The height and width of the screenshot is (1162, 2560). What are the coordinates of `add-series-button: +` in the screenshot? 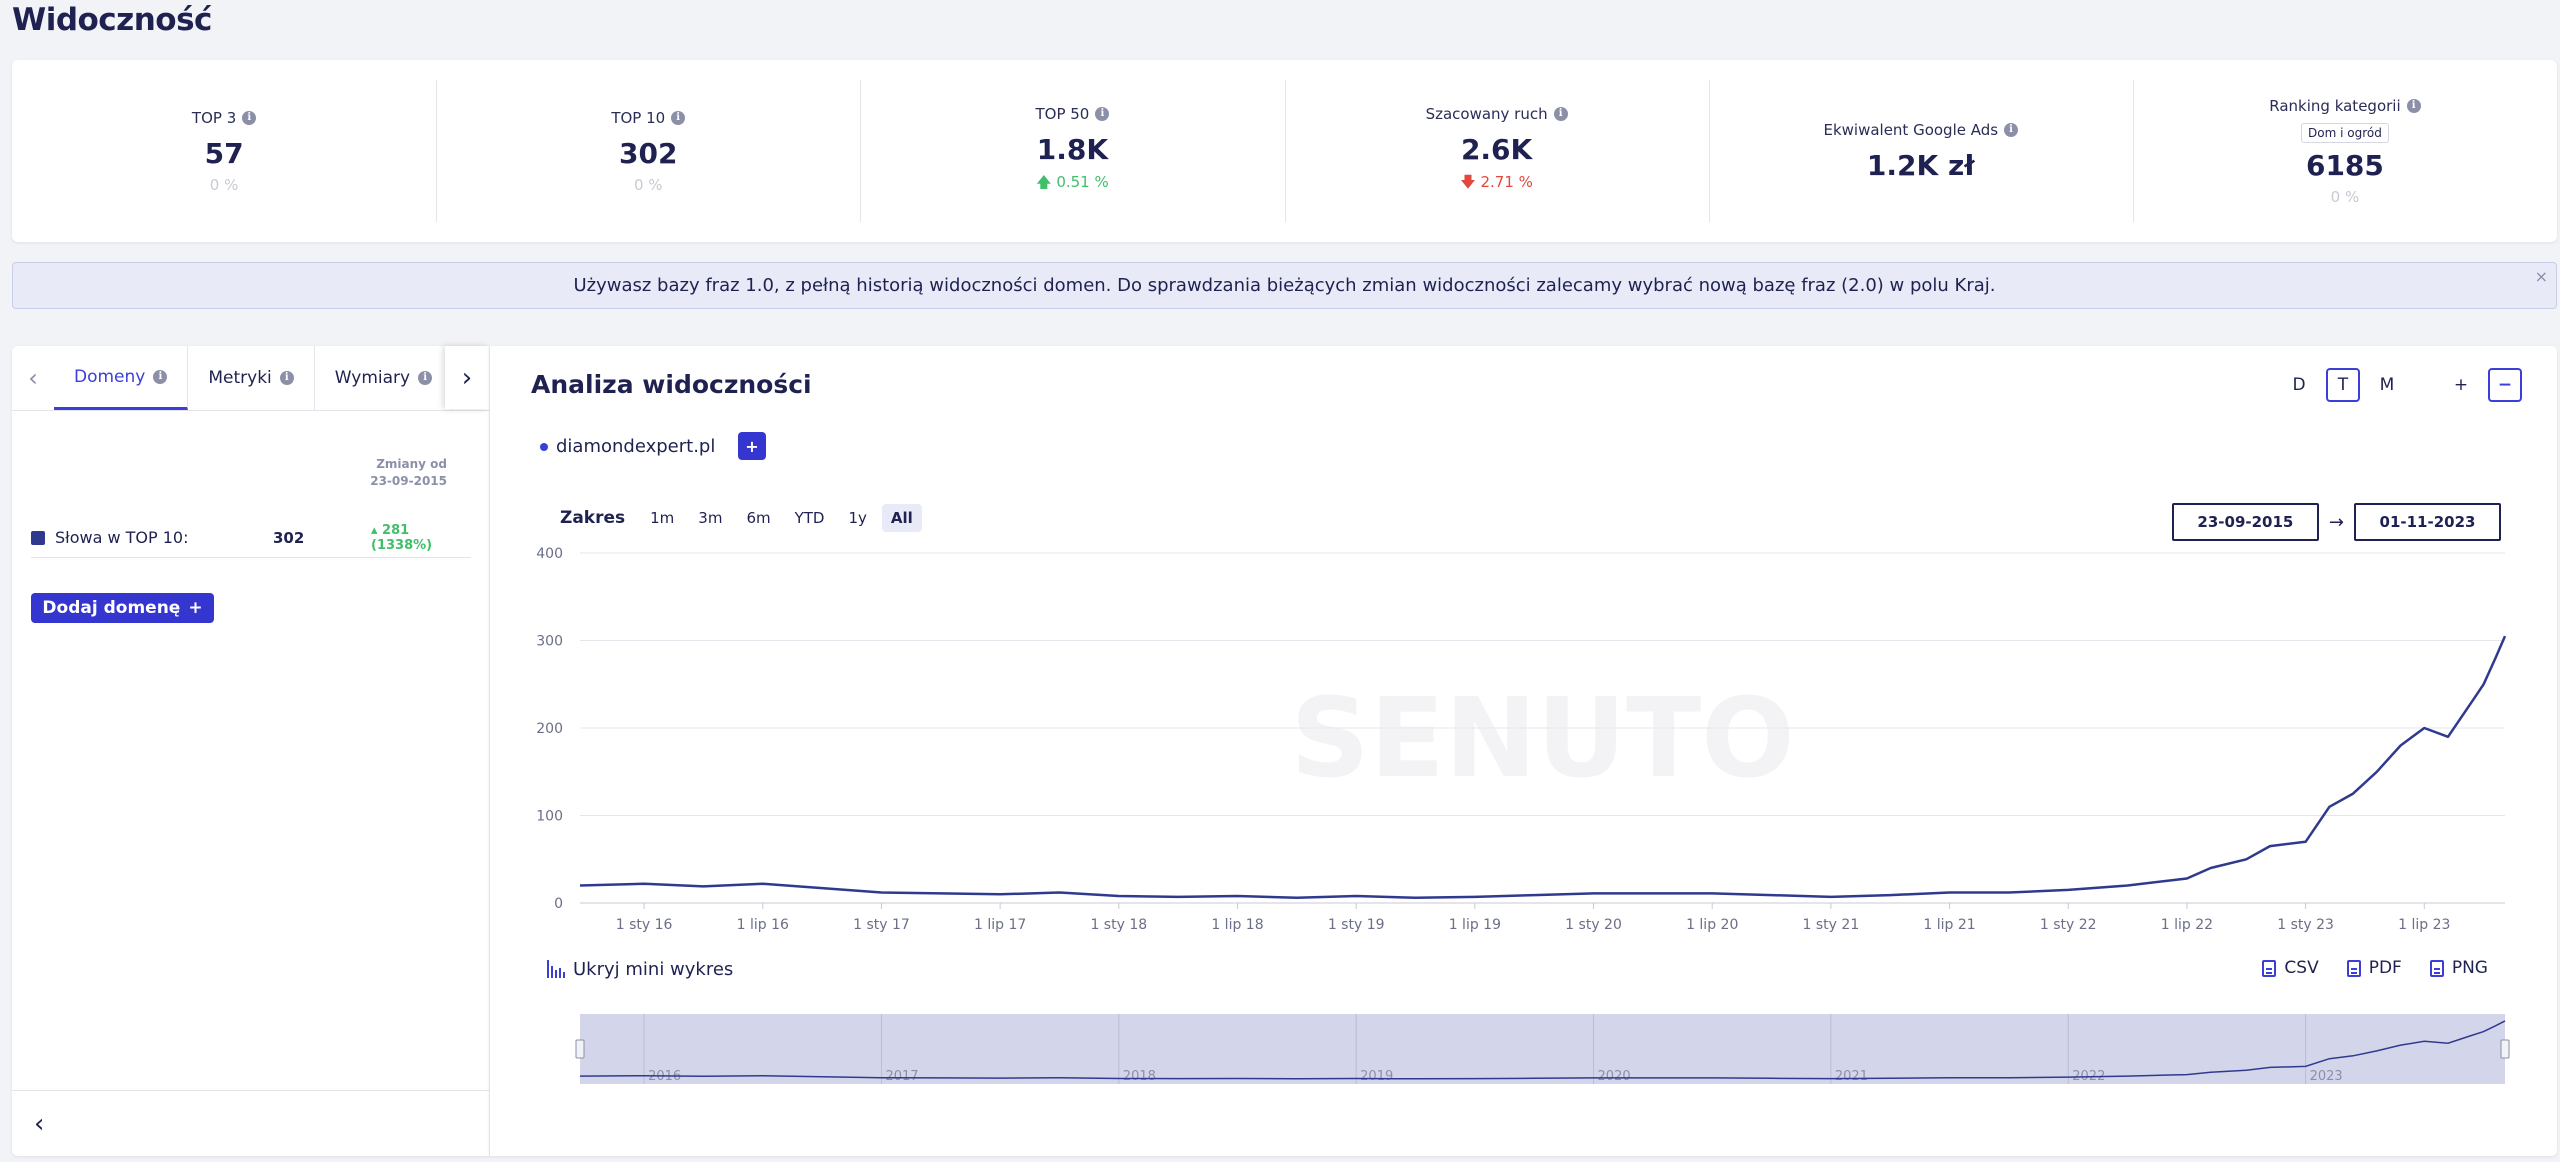 It's located at (752, 446).